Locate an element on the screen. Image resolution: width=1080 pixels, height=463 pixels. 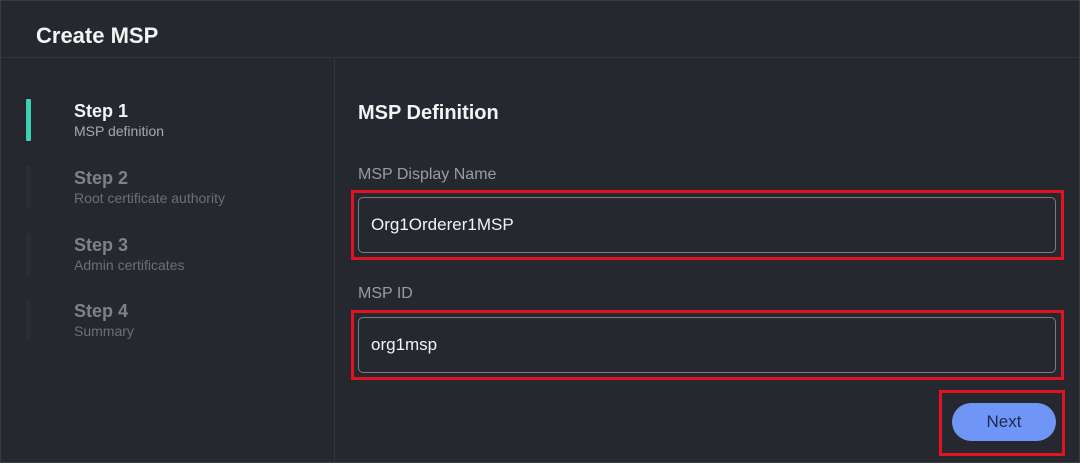
modal-title: Create MSP is located at coordinates (97, 35).